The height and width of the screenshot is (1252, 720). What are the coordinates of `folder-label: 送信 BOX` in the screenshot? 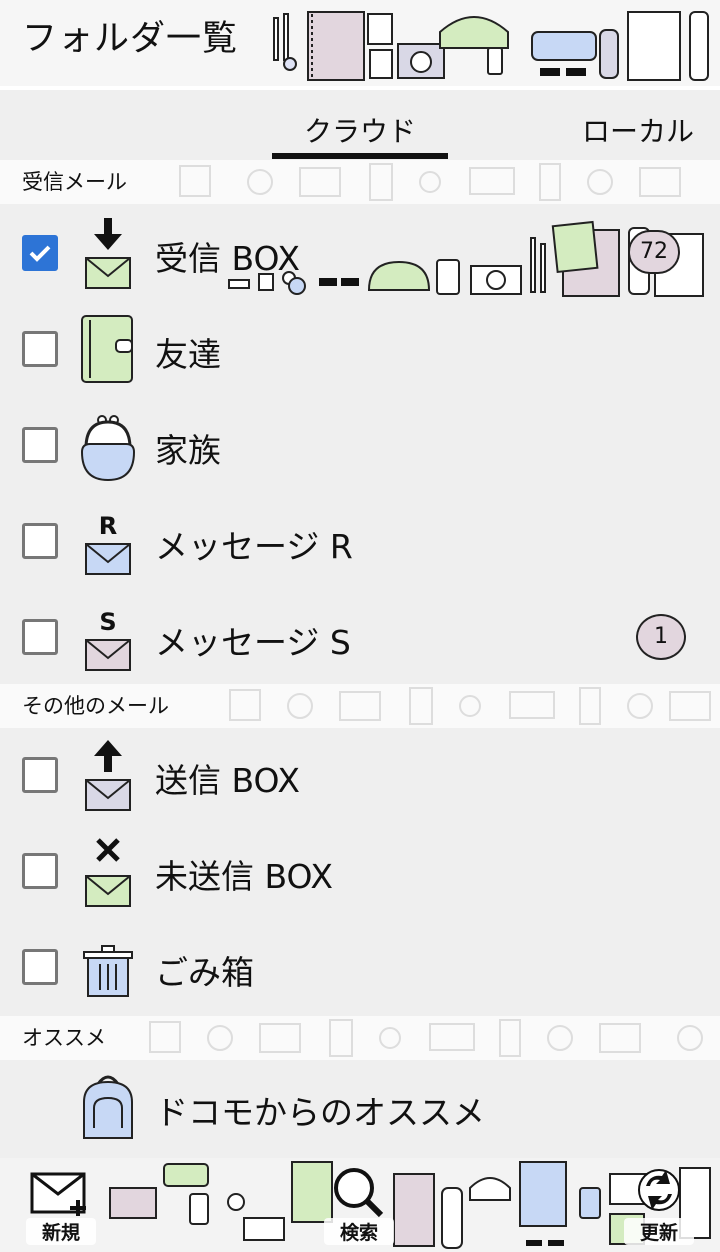 It's located at (228, 780).